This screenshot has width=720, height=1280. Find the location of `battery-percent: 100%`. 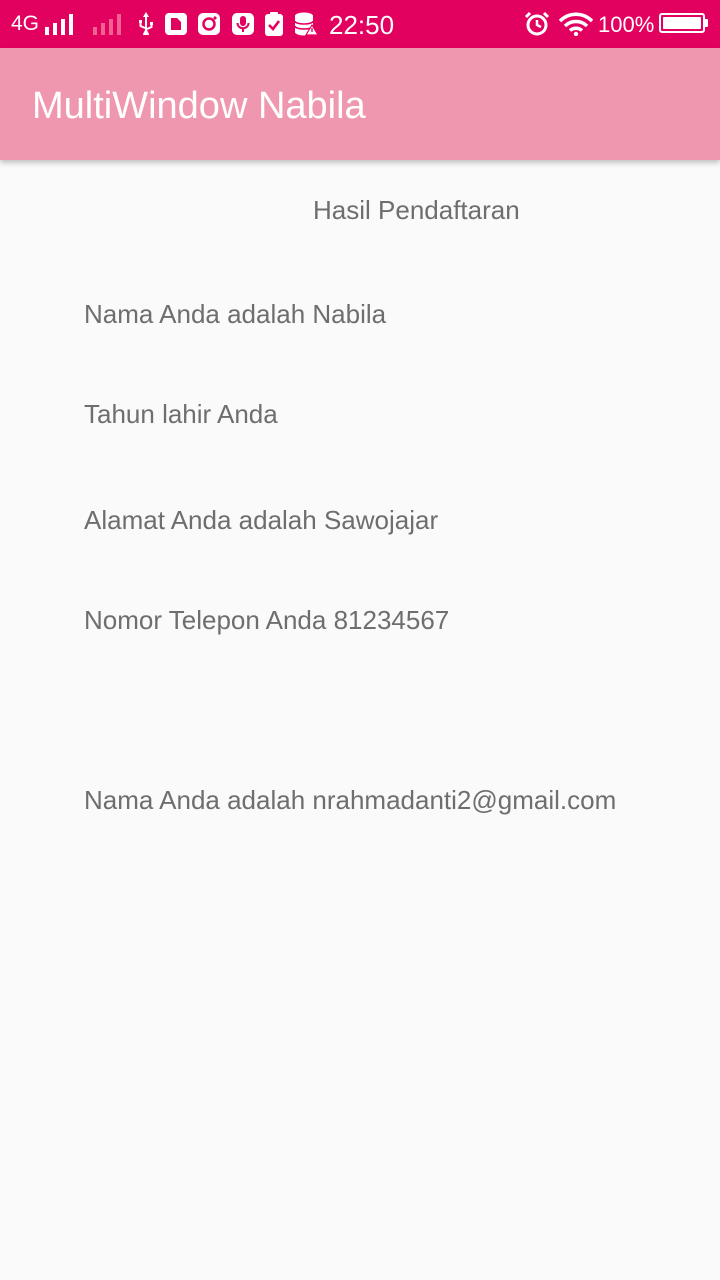

battery-percent: 100% is located at coordinates (626, 24).